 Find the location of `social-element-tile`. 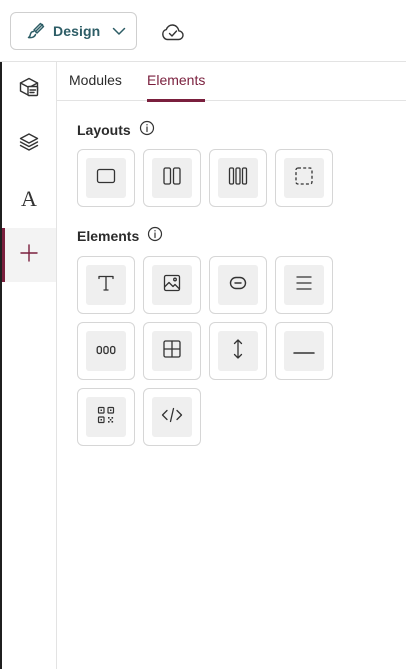

social-element-tile is located at coordinates (106, 351).